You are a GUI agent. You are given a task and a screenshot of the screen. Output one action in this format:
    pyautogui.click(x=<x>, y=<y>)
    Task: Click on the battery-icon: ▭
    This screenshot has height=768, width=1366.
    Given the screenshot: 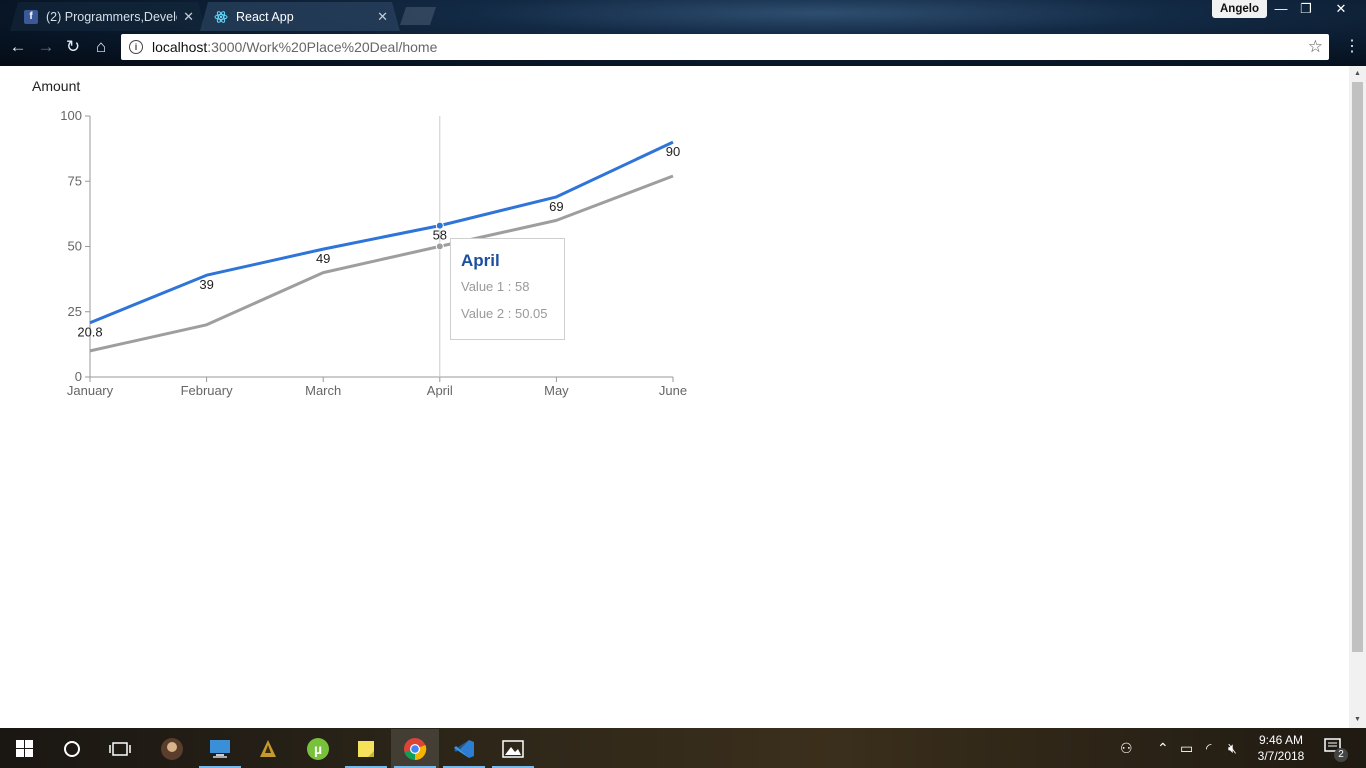 What is the action you would take?
    pyautogui.click(x=1186, y=748)
    